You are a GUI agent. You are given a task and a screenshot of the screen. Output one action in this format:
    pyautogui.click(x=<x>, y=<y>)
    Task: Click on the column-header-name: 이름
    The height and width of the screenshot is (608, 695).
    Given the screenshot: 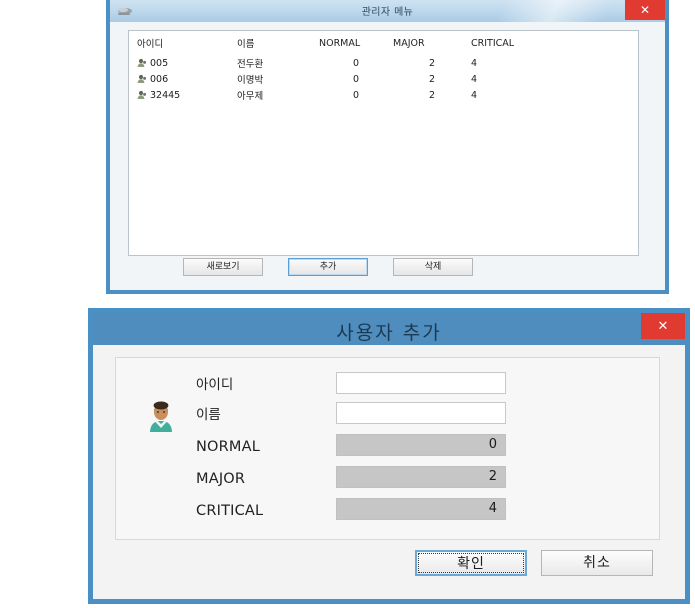 What is the action you would take?
    pyautogui.click(x=278, y=43)
    